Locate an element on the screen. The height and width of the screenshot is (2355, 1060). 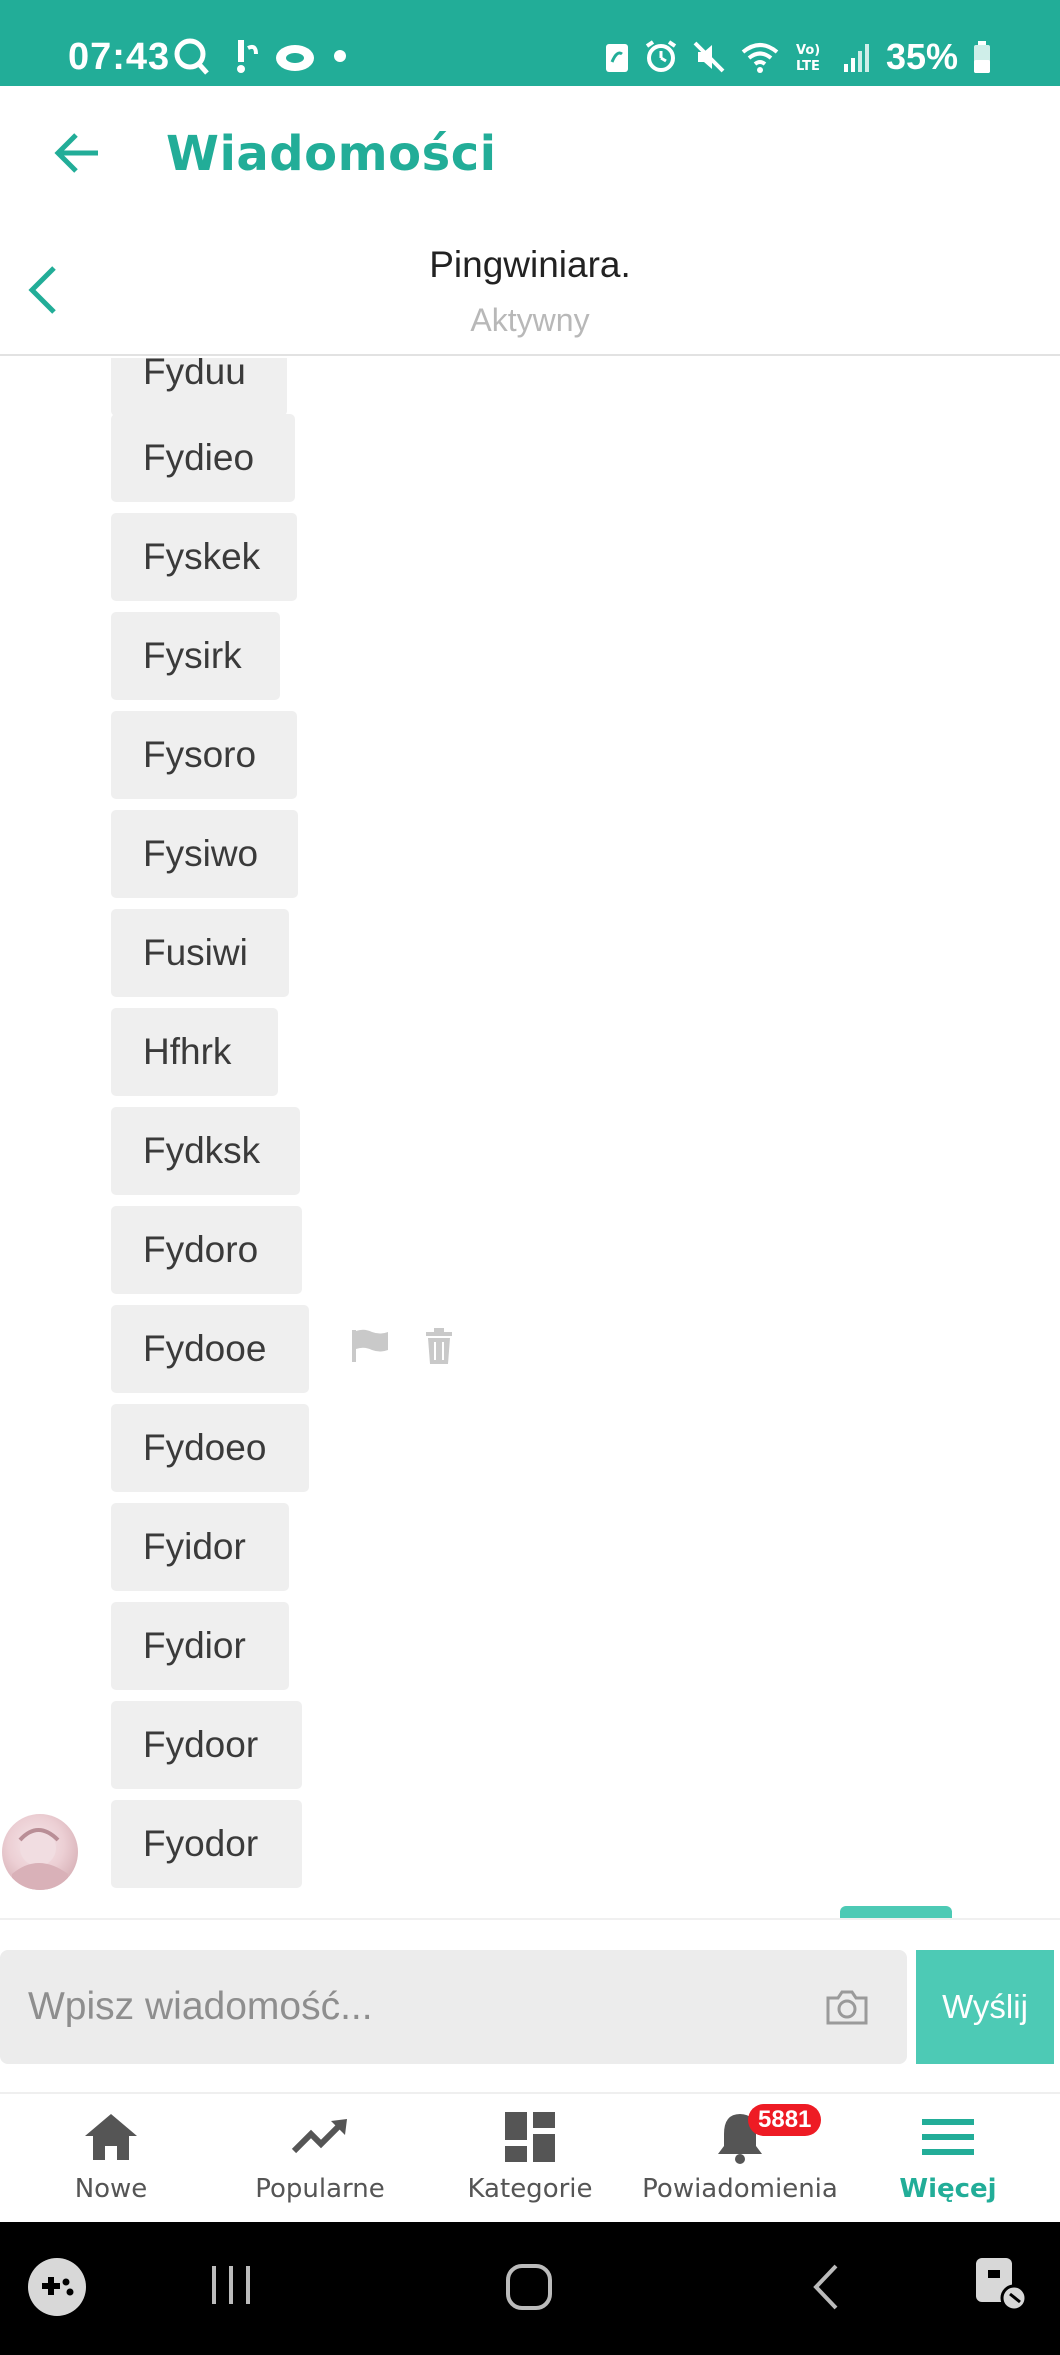
camera-icon is located at coordinates (847, 2007).